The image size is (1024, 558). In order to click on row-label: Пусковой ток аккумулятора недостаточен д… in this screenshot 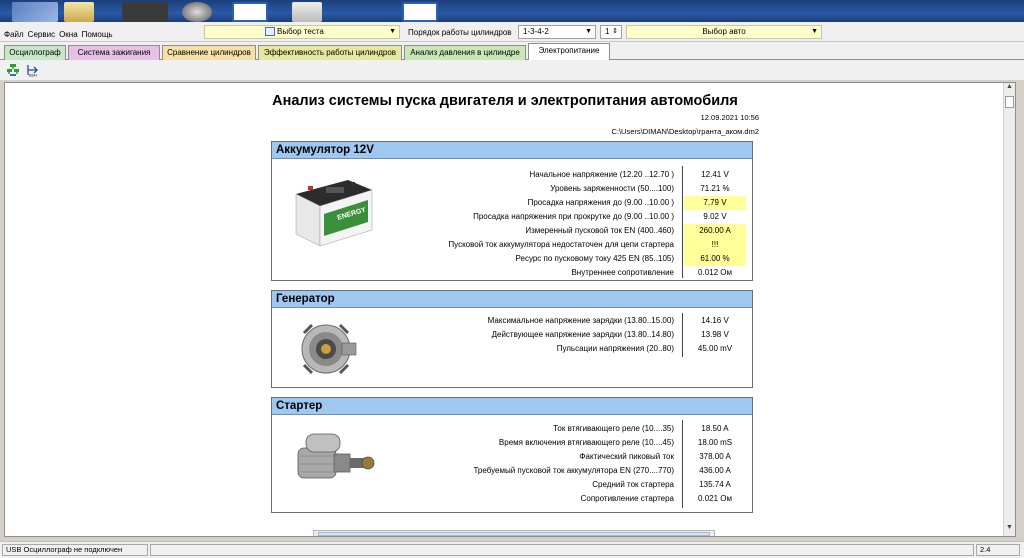, I will do `click(561, 244)`.